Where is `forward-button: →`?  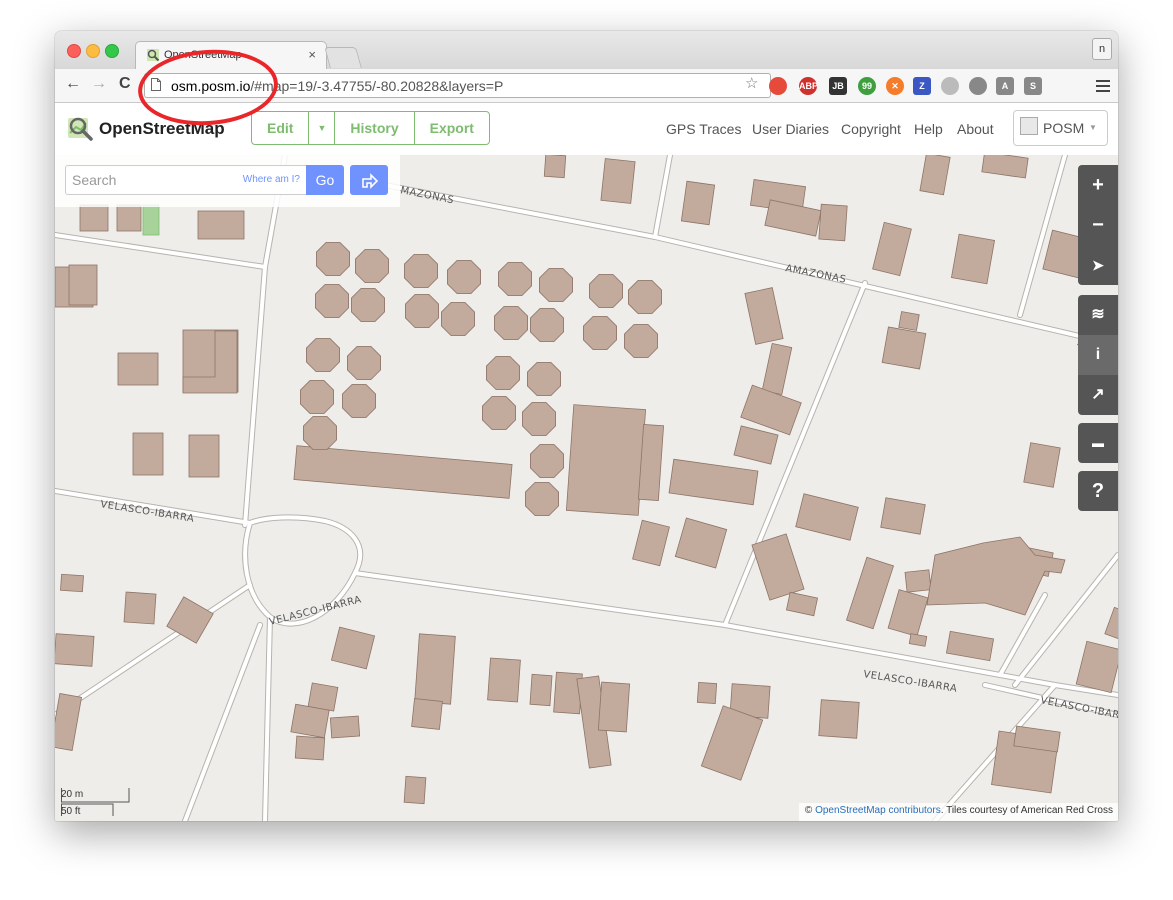 forward-button: → is located at coordinates (99, 84).